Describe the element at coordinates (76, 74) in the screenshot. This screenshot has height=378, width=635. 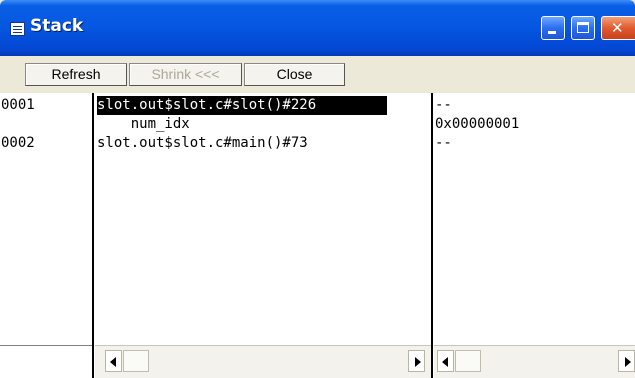
I see `refresh-button: Refresh` at that location.